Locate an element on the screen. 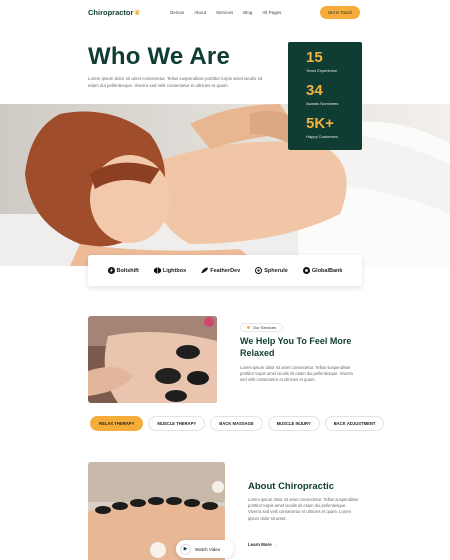 Image resolution: width=450 pixels, height=560 pixels. stat-awards: 34 Awards Nominees is located at coordinates (334, 94).